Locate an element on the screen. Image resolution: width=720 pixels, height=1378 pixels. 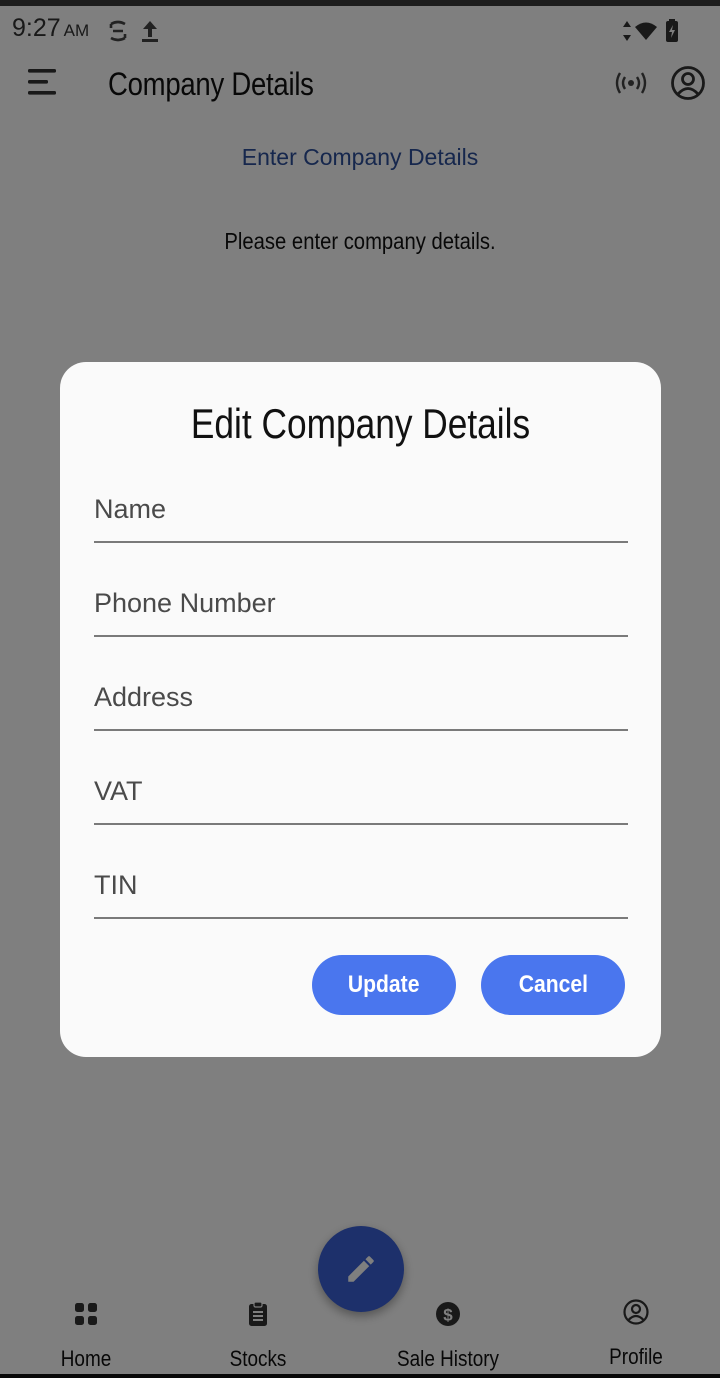
update-button: Update is located at coordinates (384, 985).